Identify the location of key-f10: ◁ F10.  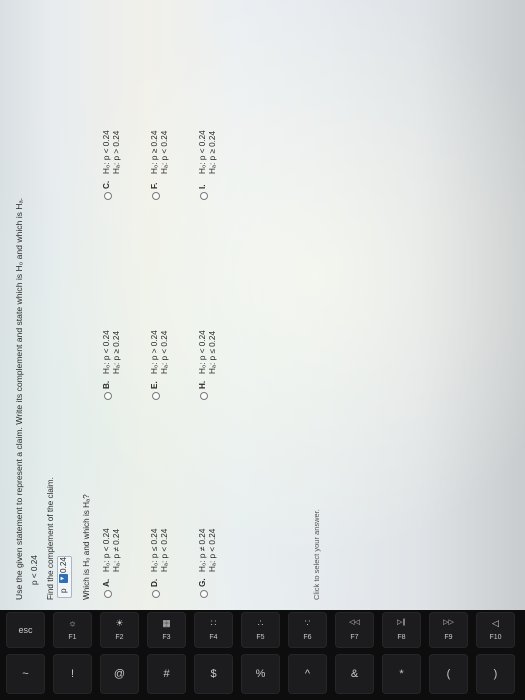
(495, 630).